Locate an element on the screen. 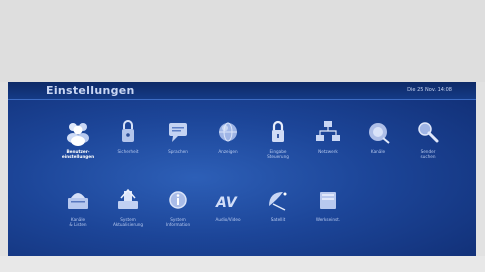  tile-factory-reset: Werkseinst. is located at coordinates (328, 214).